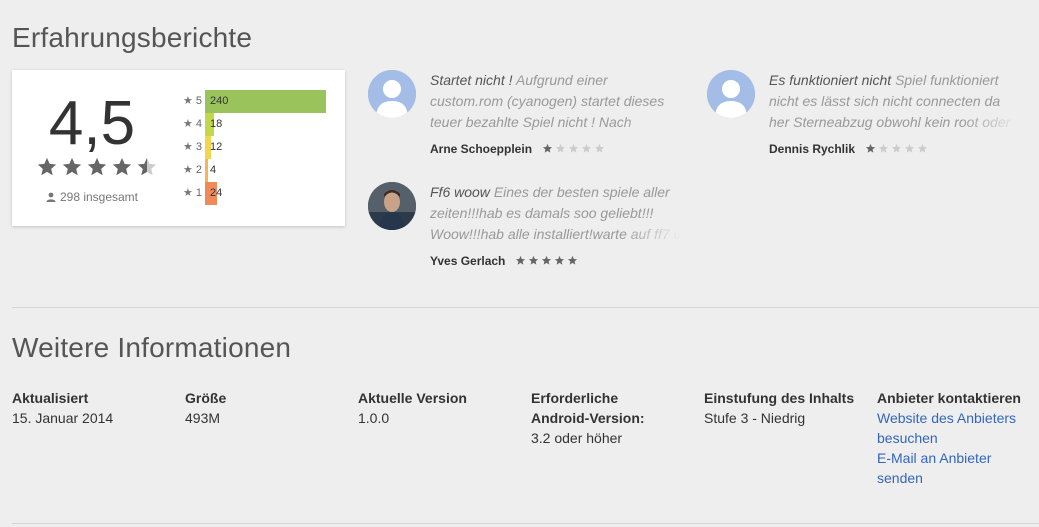 The image size is (1039, 527). Describe the element at coordinates (588, 408) in the screenshot. I see `info-label: Erforderliche Android-Version:` at that location.